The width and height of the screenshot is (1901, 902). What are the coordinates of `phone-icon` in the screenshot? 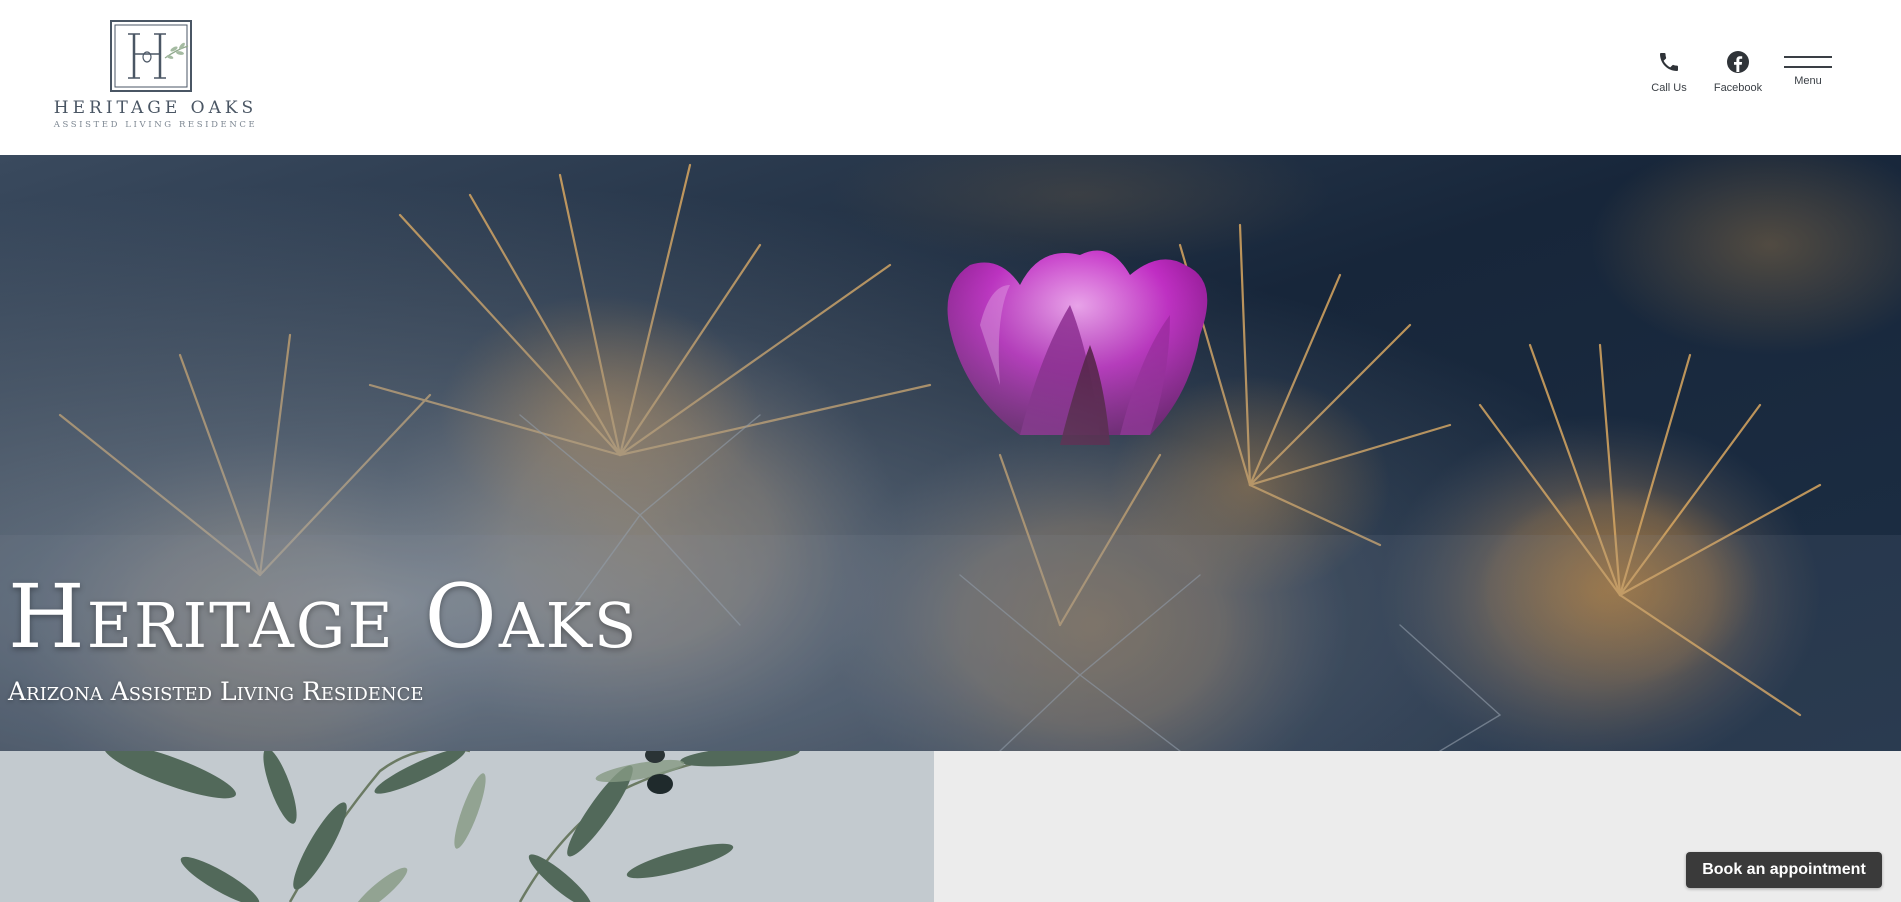 It's located at (1669, 62).